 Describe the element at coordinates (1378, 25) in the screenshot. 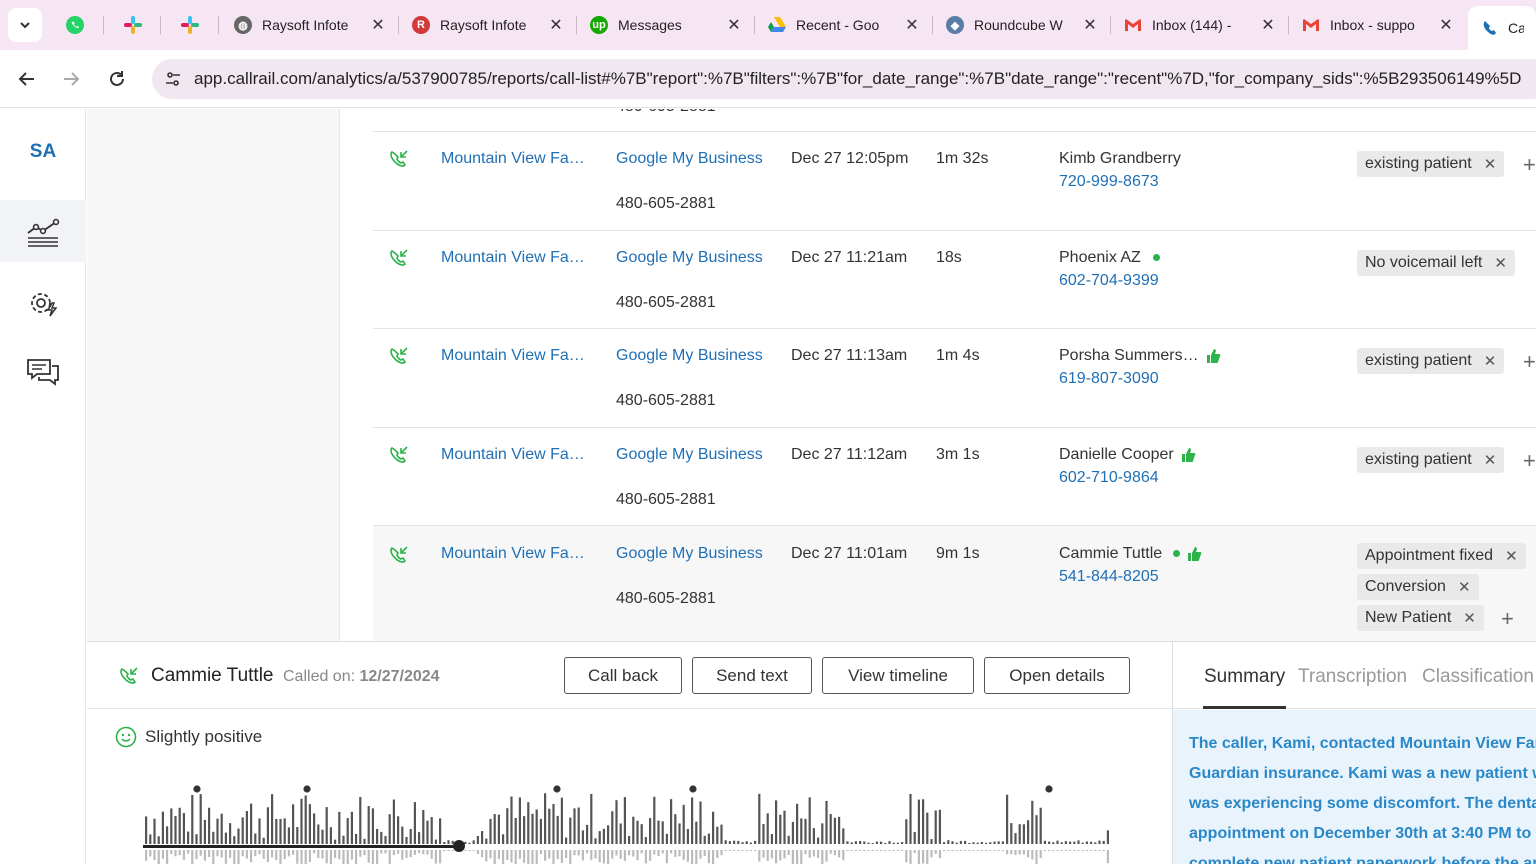

I see `tab-gmail-support: Inbox - suppo ✕` at that location.